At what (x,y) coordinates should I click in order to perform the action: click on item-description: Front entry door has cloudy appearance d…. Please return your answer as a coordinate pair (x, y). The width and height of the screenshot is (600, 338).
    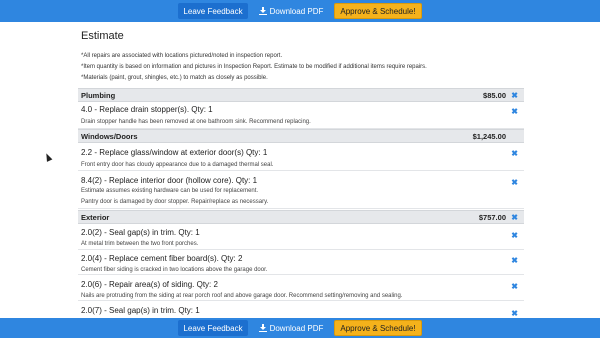
    Looking at the image, I should click on (177, 165).